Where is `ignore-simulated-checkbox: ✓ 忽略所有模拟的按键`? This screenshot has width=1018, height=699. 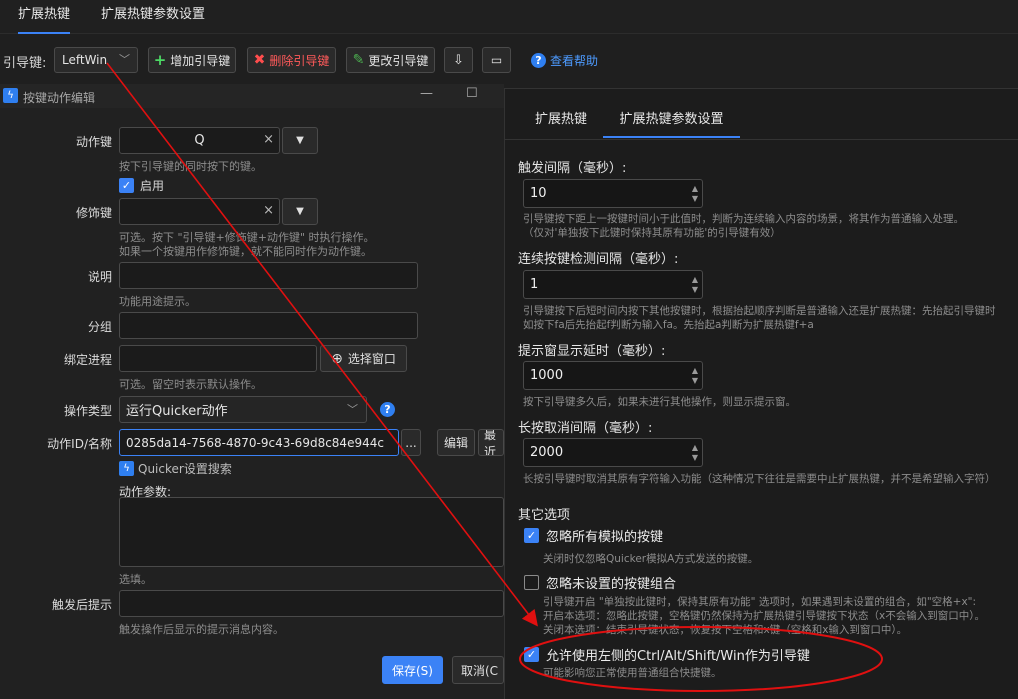
ignore-simulated-checkbox: ✓ 忽略所有模拟的按键 is located at coordinates (593, 535).